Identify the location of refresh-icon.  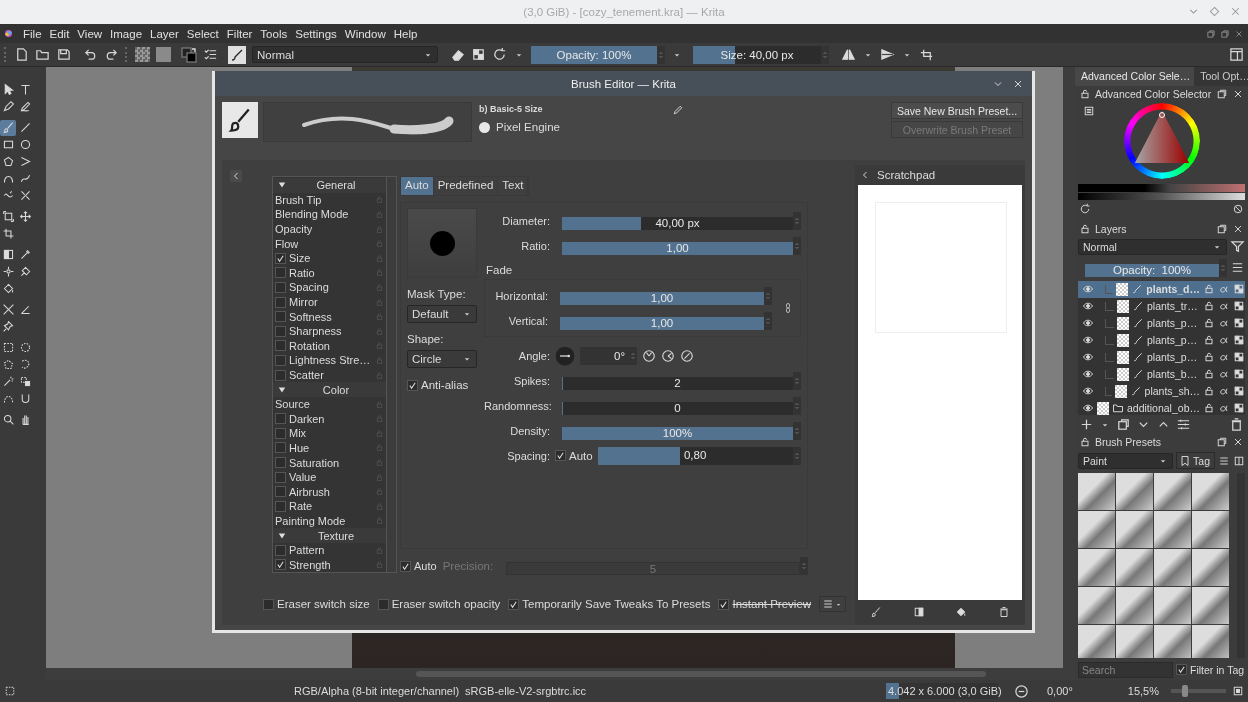
(1085, 209).